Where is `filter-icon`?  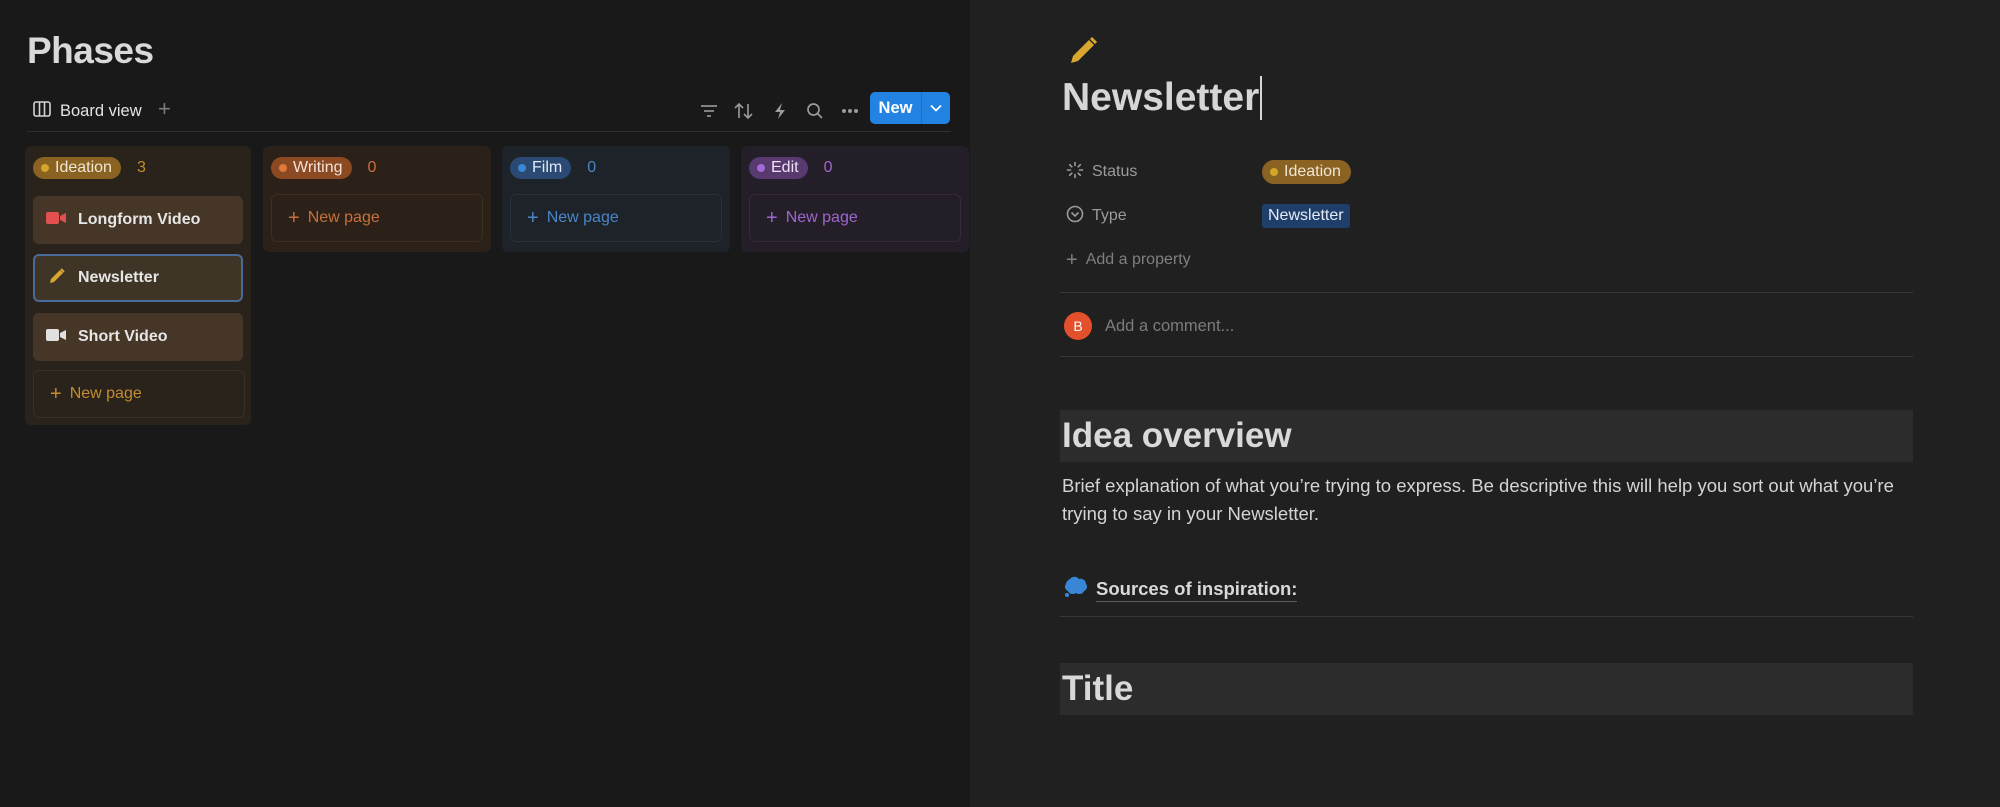 filter-icon is located at coordinates (709, 111).